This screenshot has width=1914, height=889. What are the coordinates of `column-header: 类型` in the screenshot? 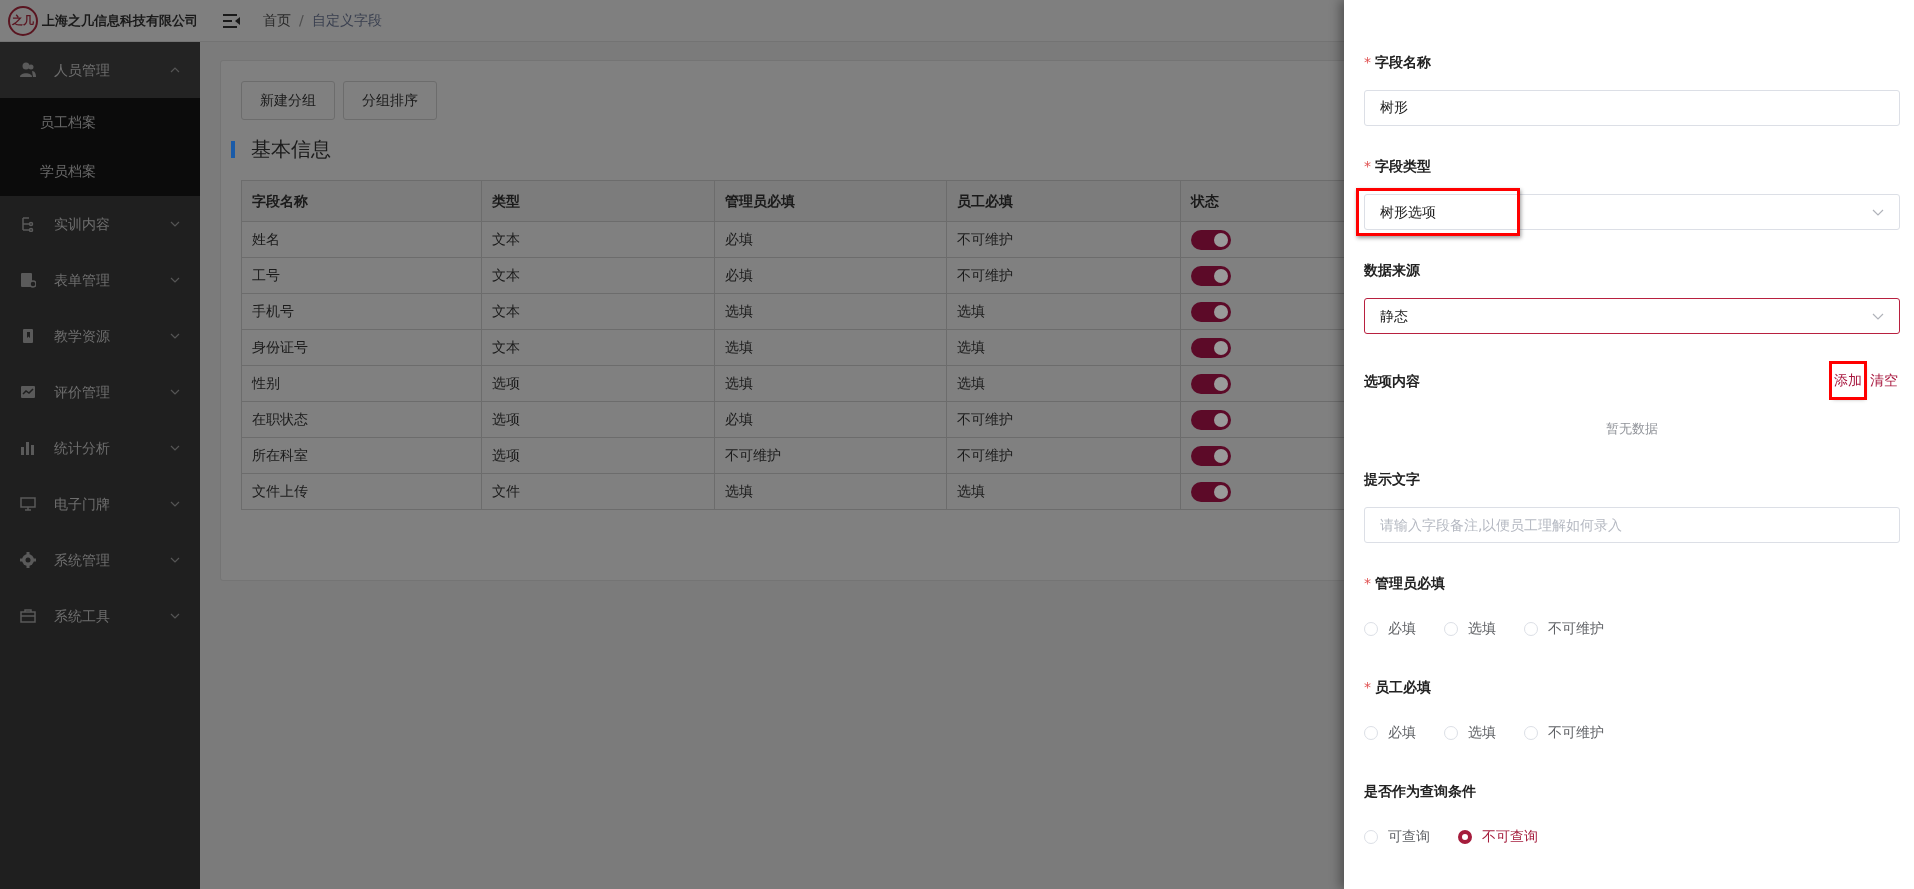 It's located at (598, 201).